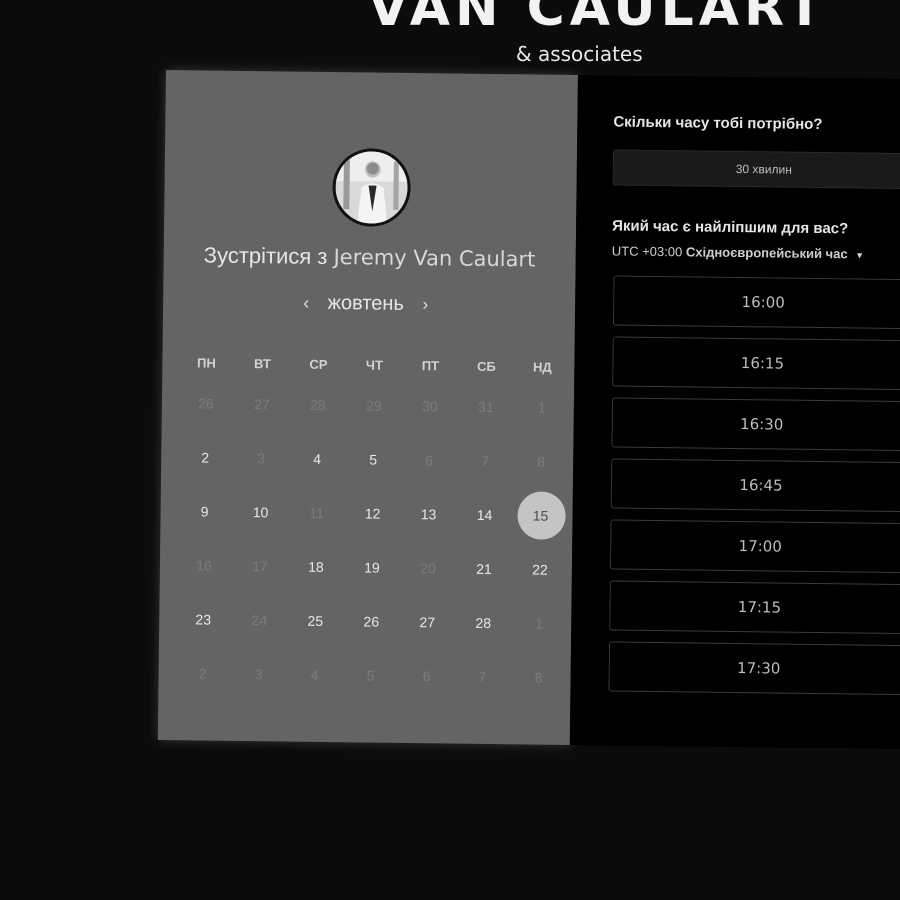  Describe the element at coordinates (261, 458) in the screenshot. I see `calendar-day: 3` at that location.